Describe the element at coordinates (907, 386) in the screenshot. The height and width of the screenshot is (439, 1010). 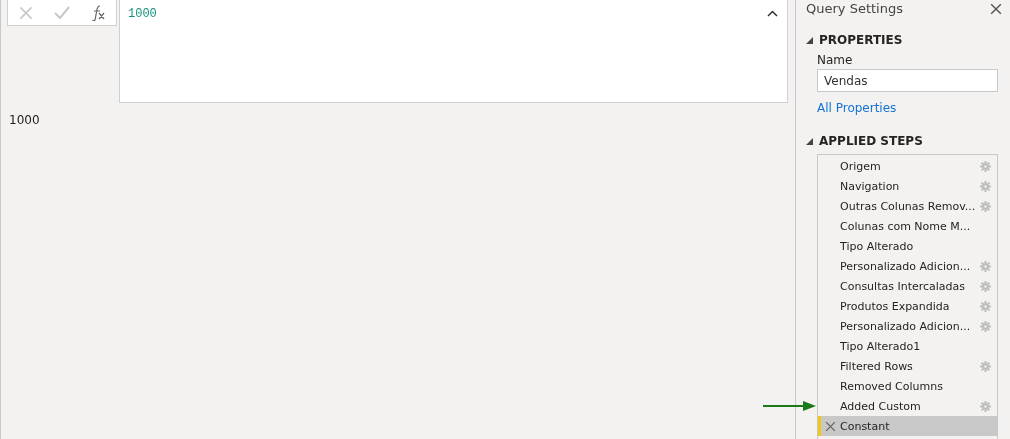
I see `step-item: Removed Columns` at that location.